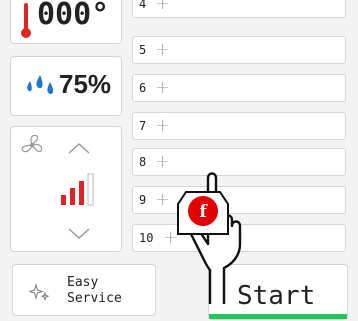  I want to click on thermometer-icon, so click(26, 20).